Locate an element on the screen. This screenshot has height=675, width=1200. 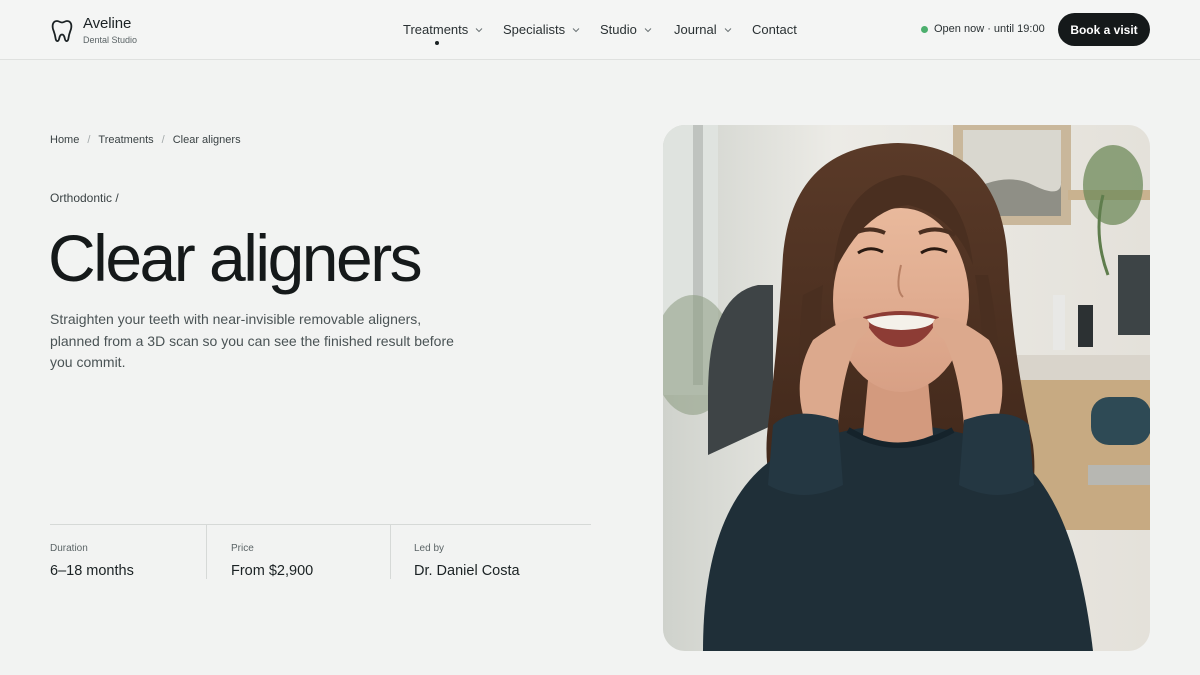
breadcrumb-home: Home is located at coordinates (64, 140).